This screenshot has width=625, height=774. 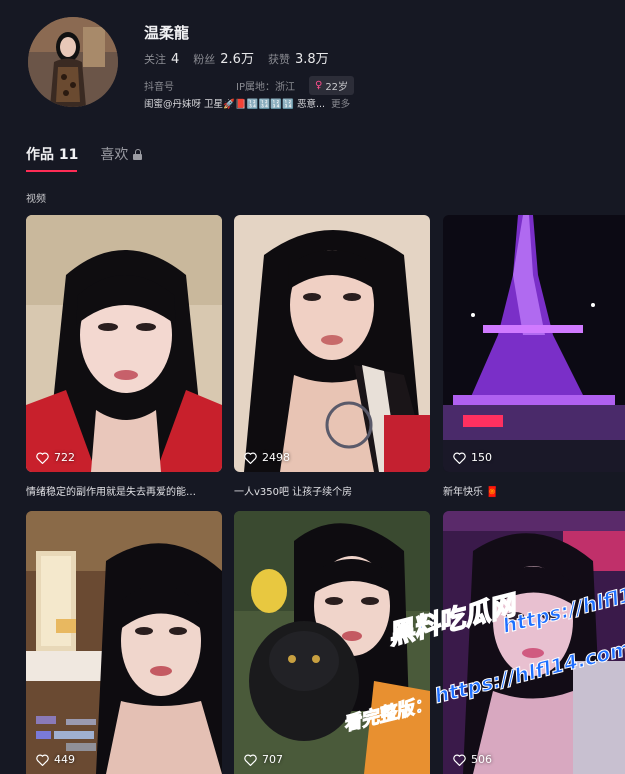 I want to click on video-likes: 707, so click(x=263, y=759).